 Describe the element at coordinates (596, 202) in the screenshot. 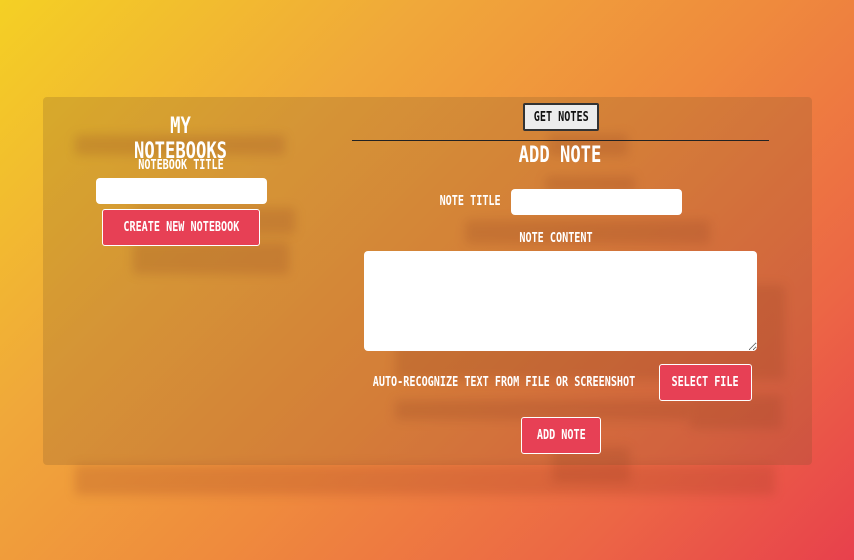

I see `note-title-input` at that location.